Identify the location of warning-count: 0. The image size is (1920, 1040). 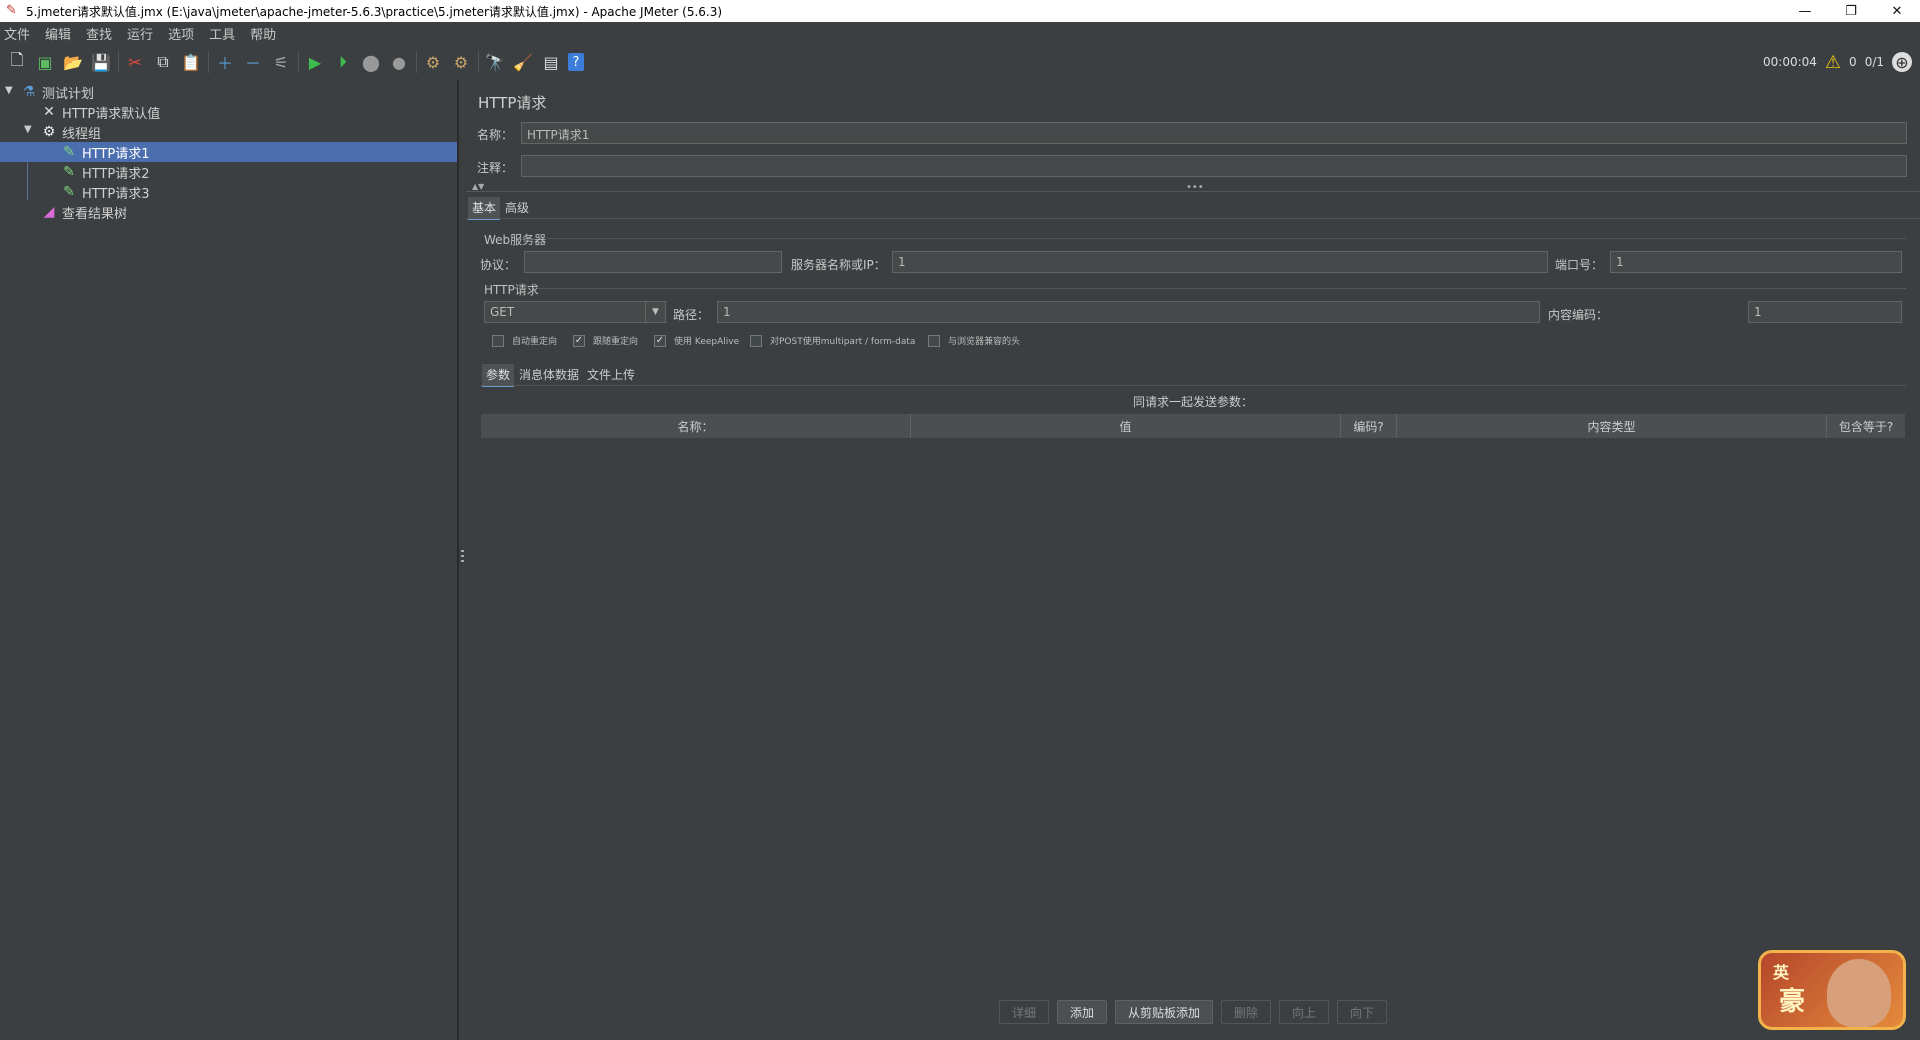
(1853, 62).